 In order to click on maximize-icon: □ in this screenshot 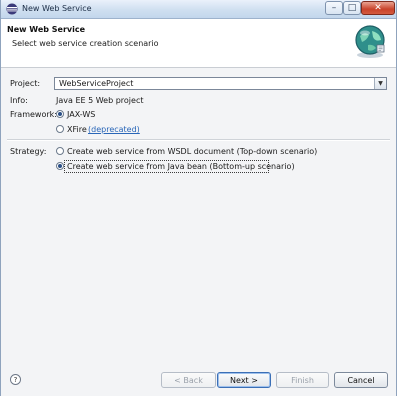, I will do `click(352, 7)`.